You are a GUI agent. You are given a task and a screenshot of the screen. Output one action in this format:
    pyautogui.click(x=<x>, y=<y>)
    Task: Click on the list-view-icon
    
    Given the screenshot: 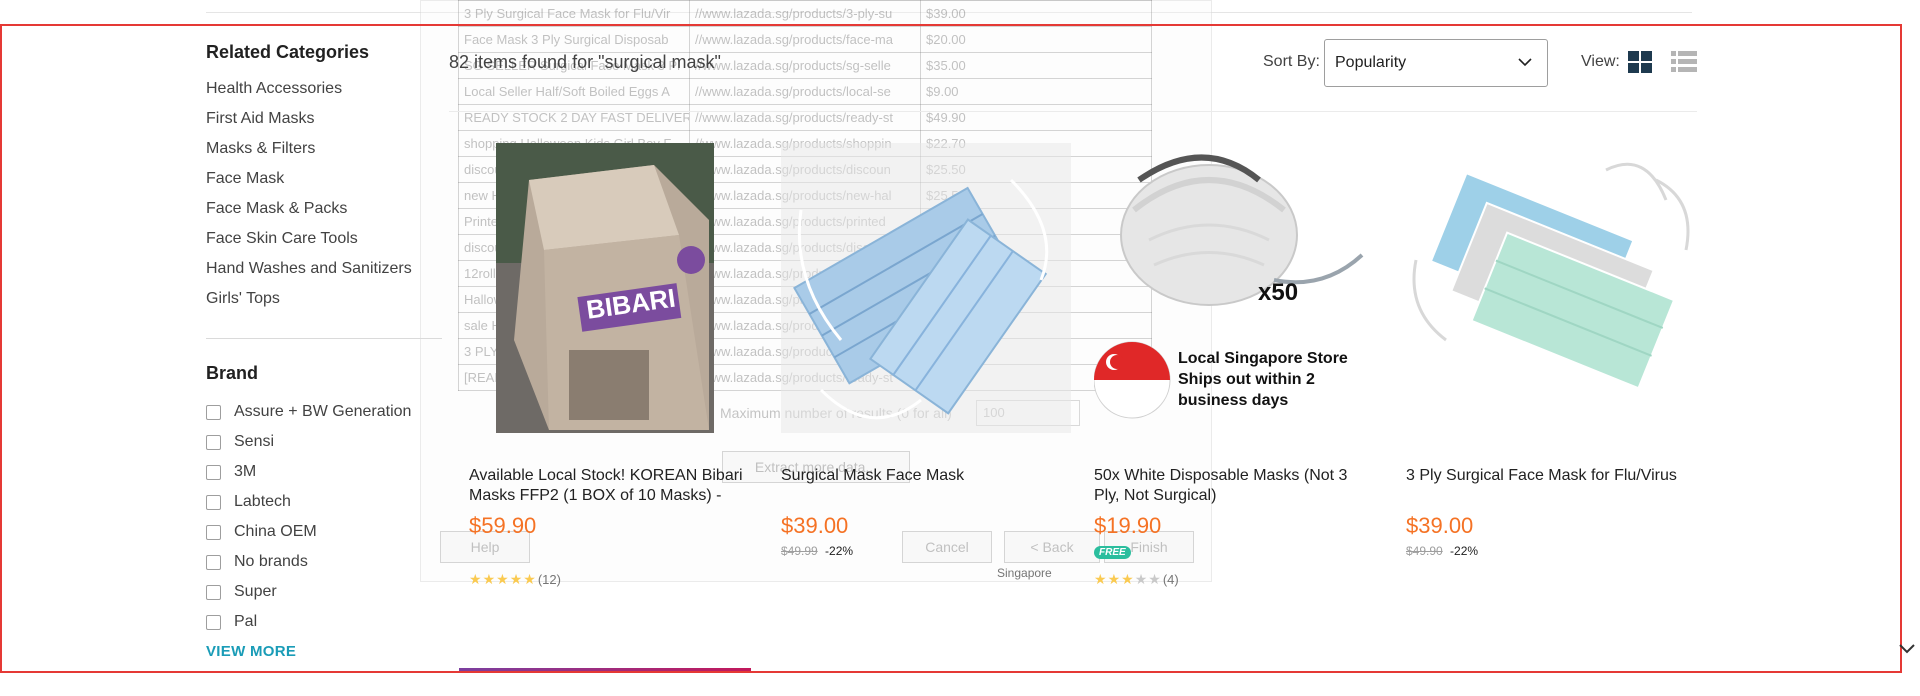 What is the action you would take?
    pyautogui.click(x=1684, y=62)
    